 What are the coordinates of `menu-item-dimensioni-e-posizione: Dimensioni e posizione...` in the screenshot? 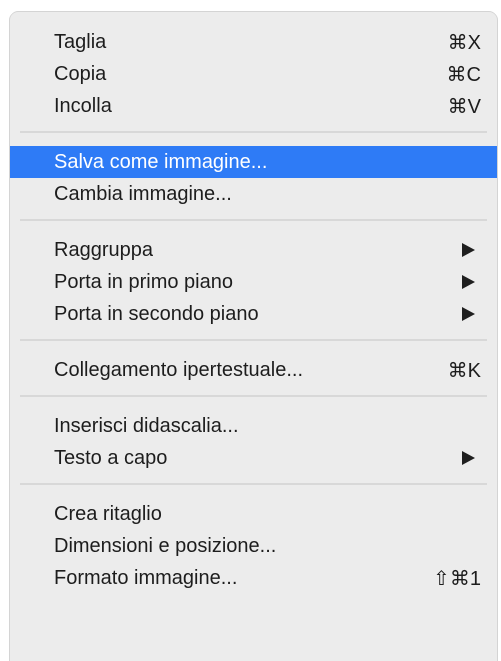 It's located at (253, 546).